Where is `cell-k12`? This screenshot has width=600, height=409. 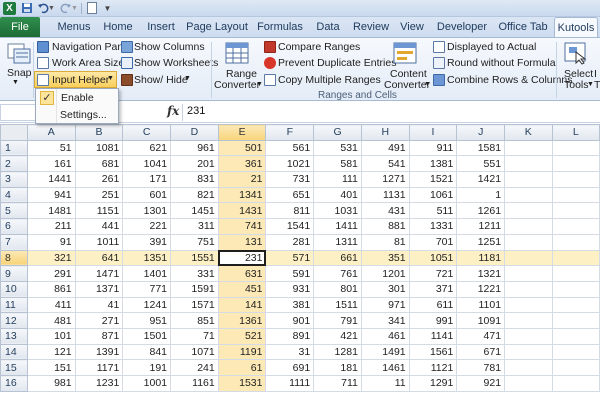 cell-k12 is located at coordinates (528, 320).